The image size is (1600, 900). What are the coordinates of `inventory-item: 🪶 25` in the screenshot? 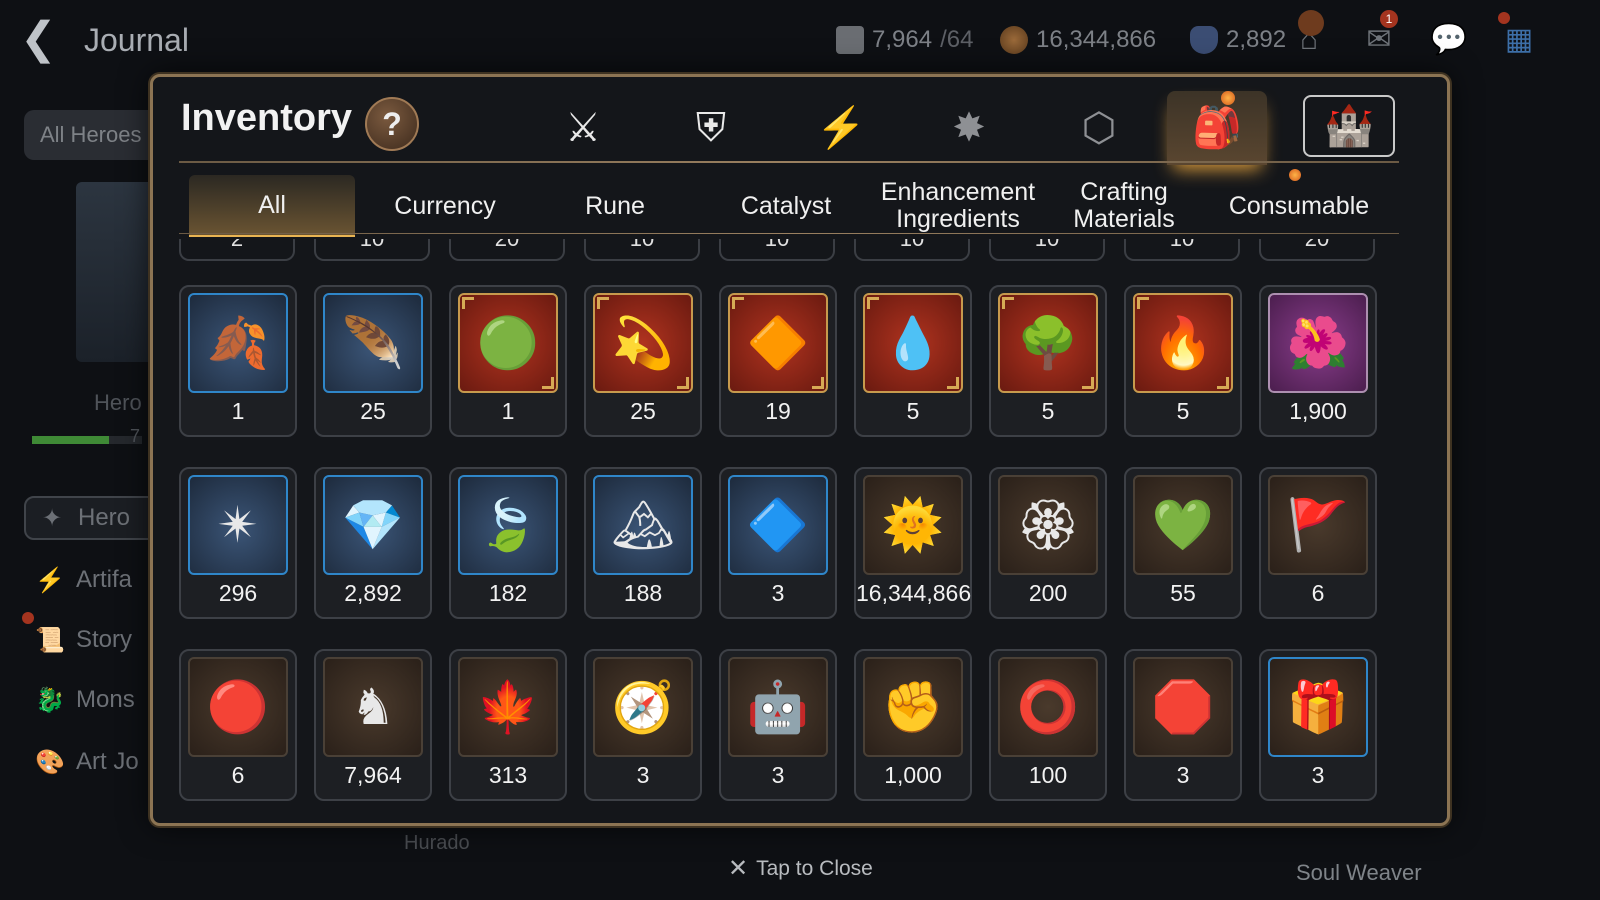 It's located at (373, 361).